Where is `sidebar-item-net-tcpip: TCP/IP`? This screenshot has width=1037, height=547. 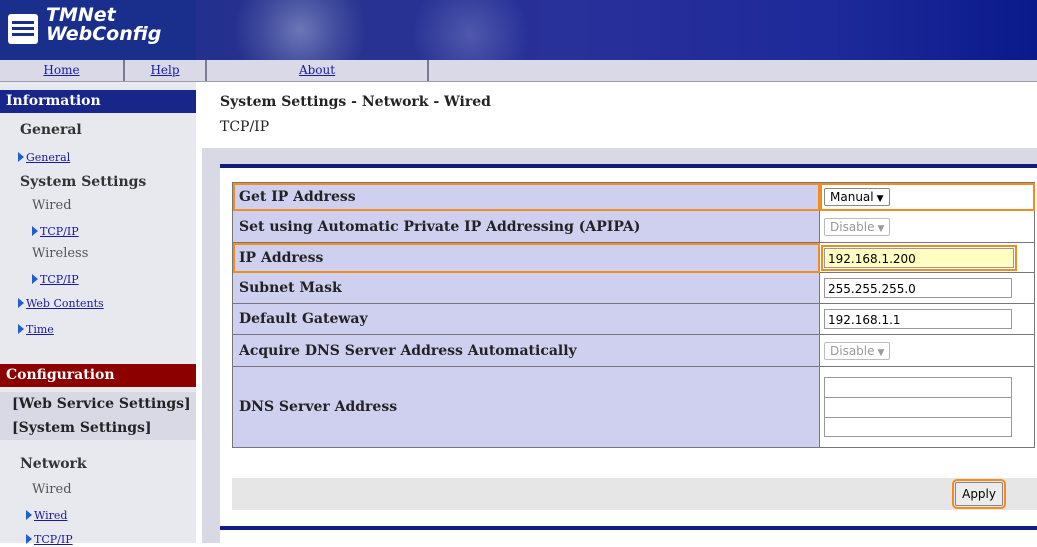 sidebar-item-net-tcpip: TCP/IP is located at coordinates (98, 537).